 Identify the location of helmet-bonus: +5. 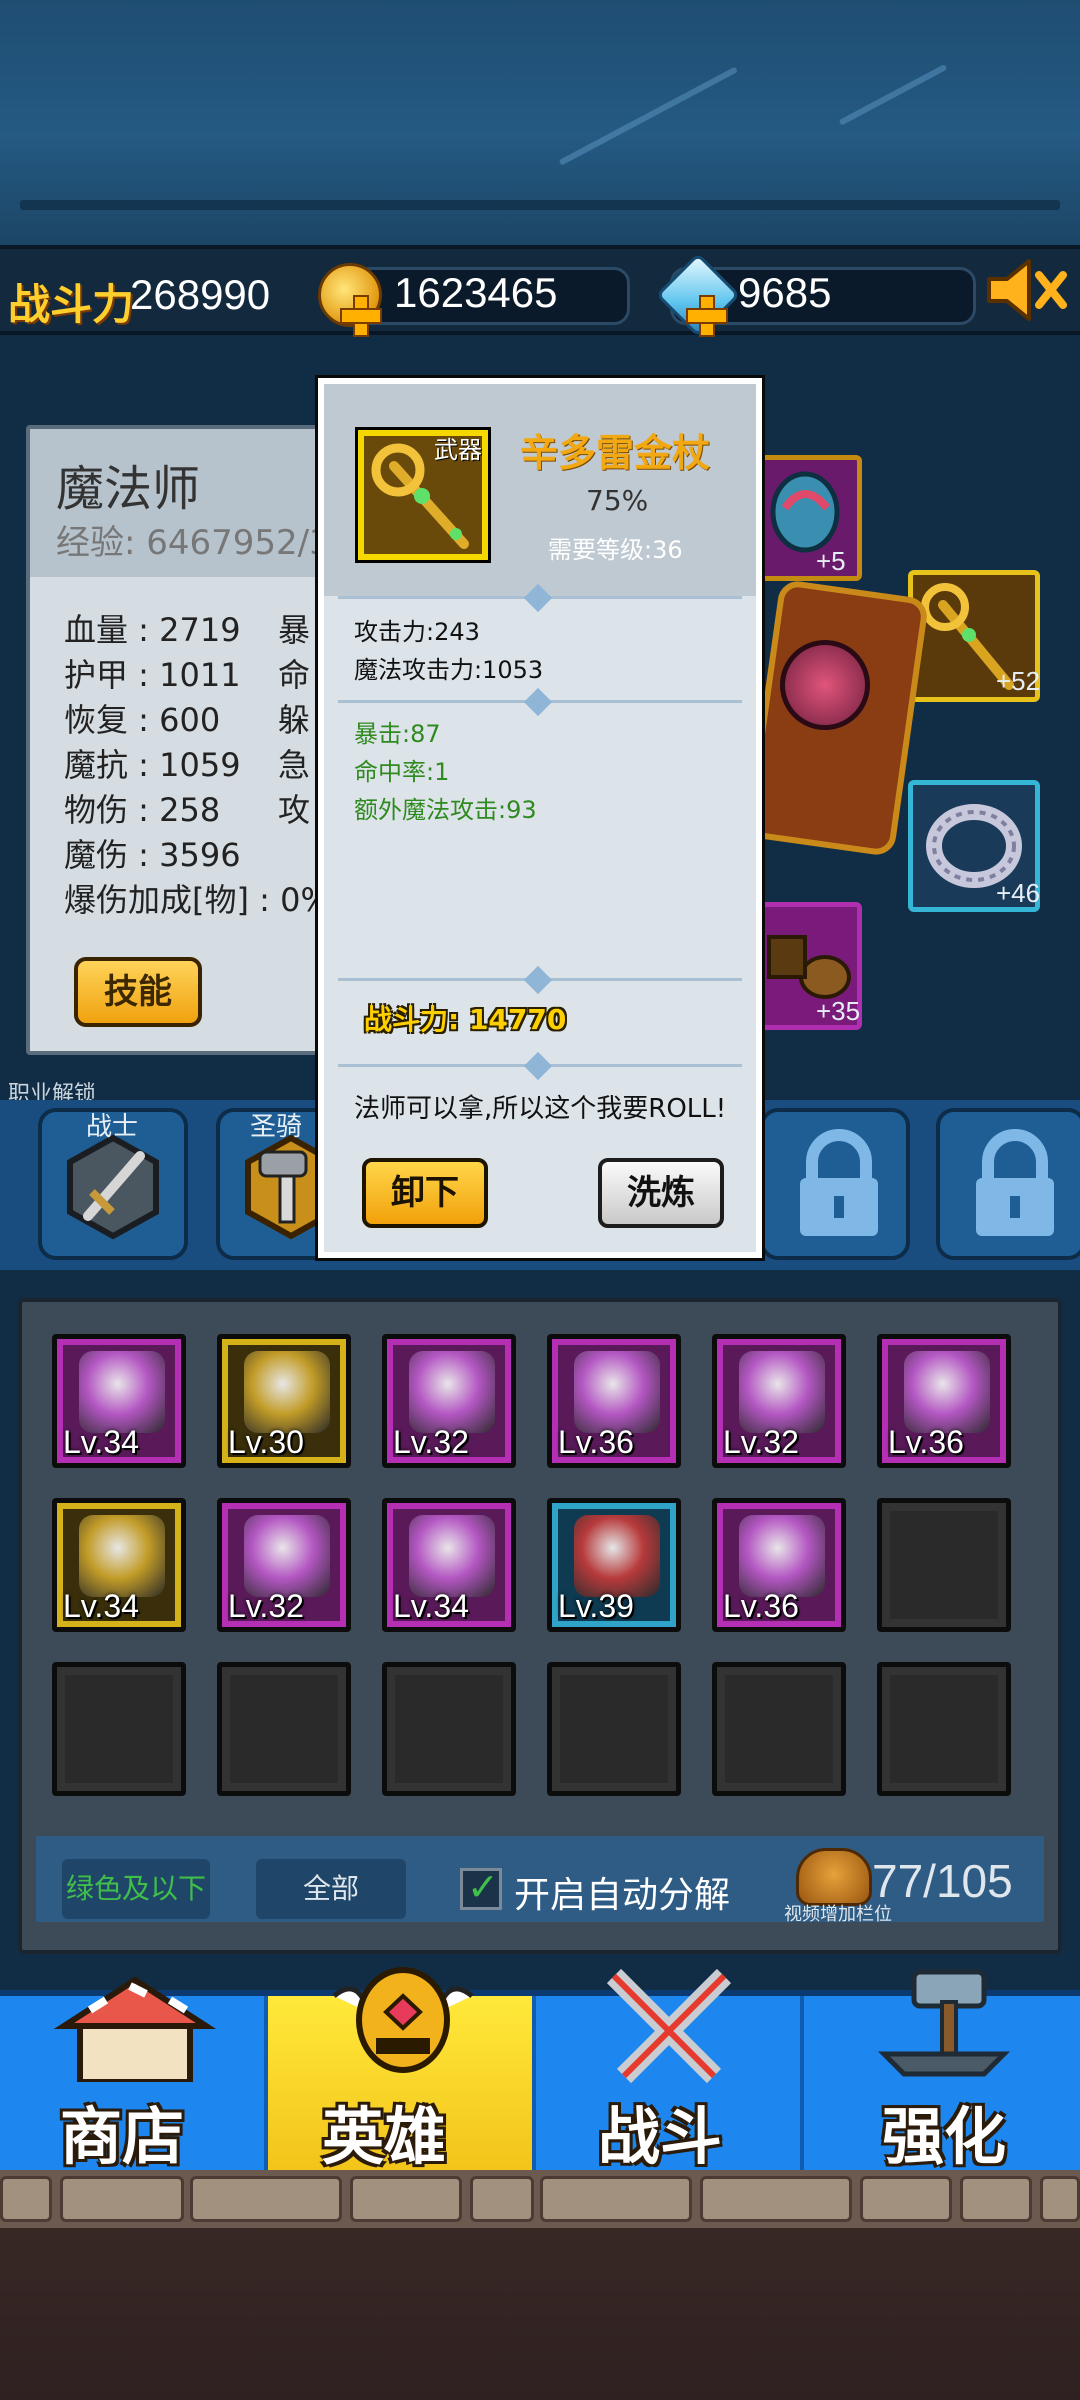
(831, 561).